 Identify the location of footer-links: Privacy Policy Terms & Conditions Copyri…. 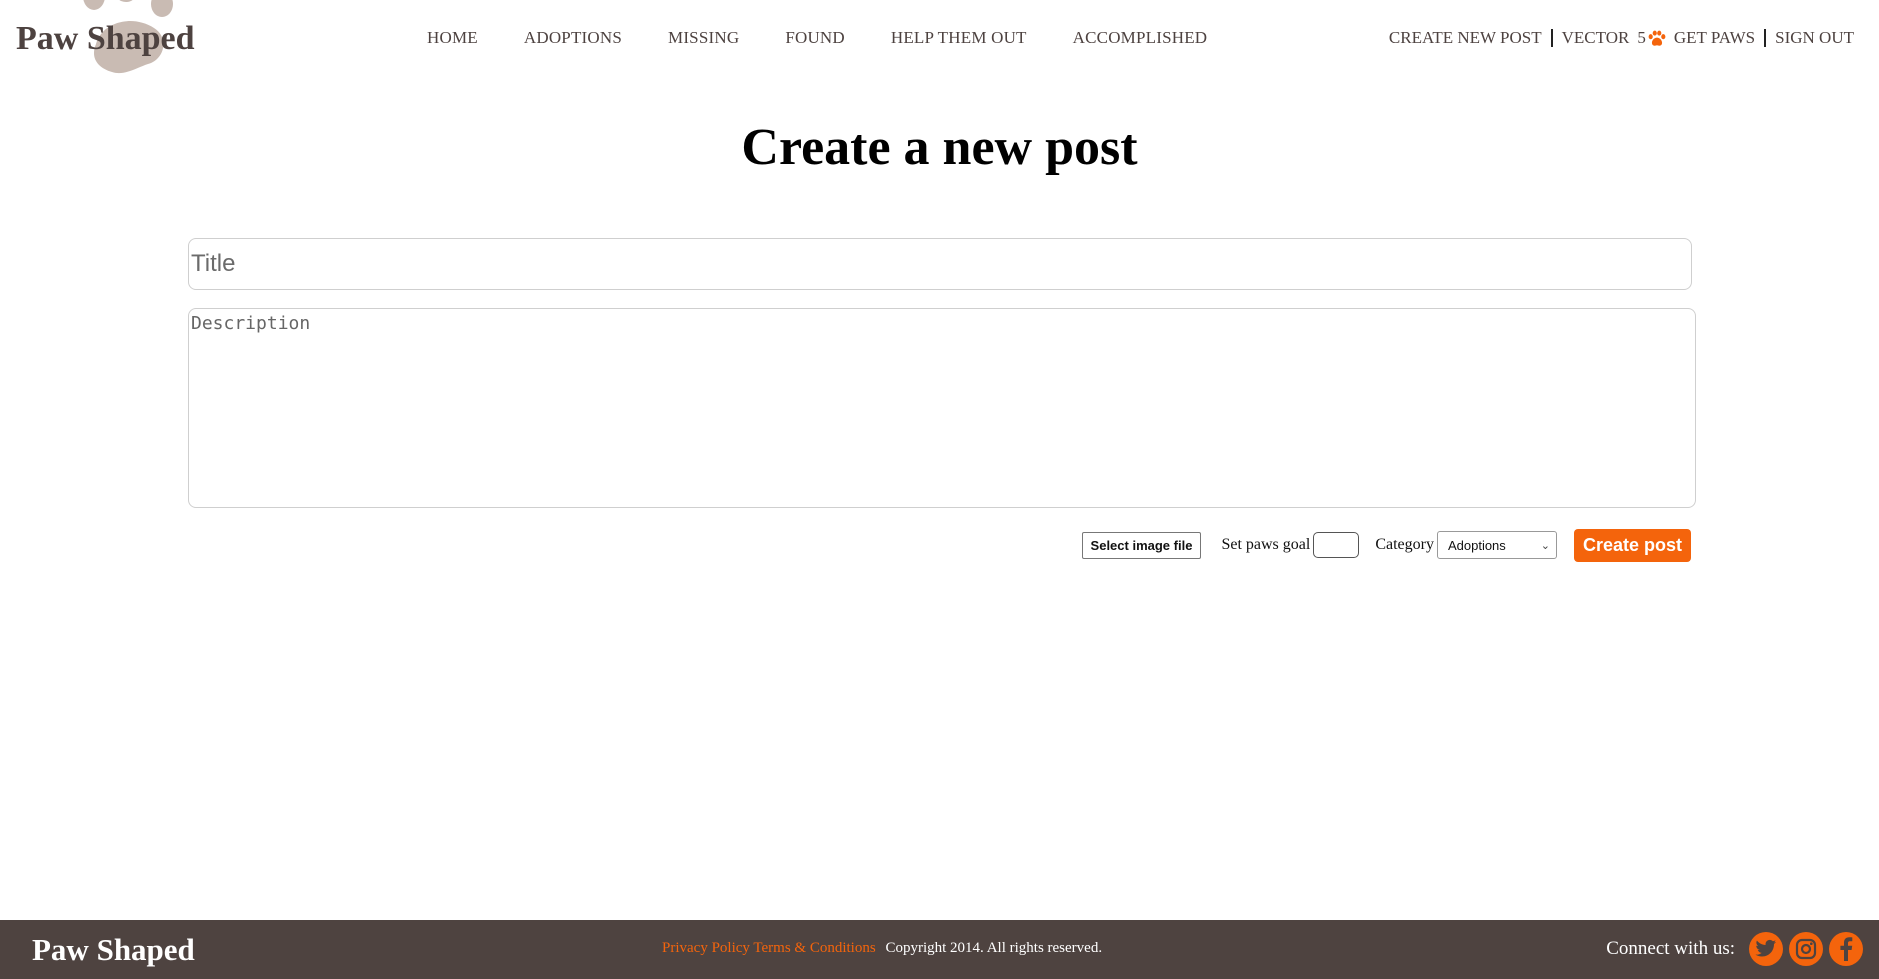
(882, 948).